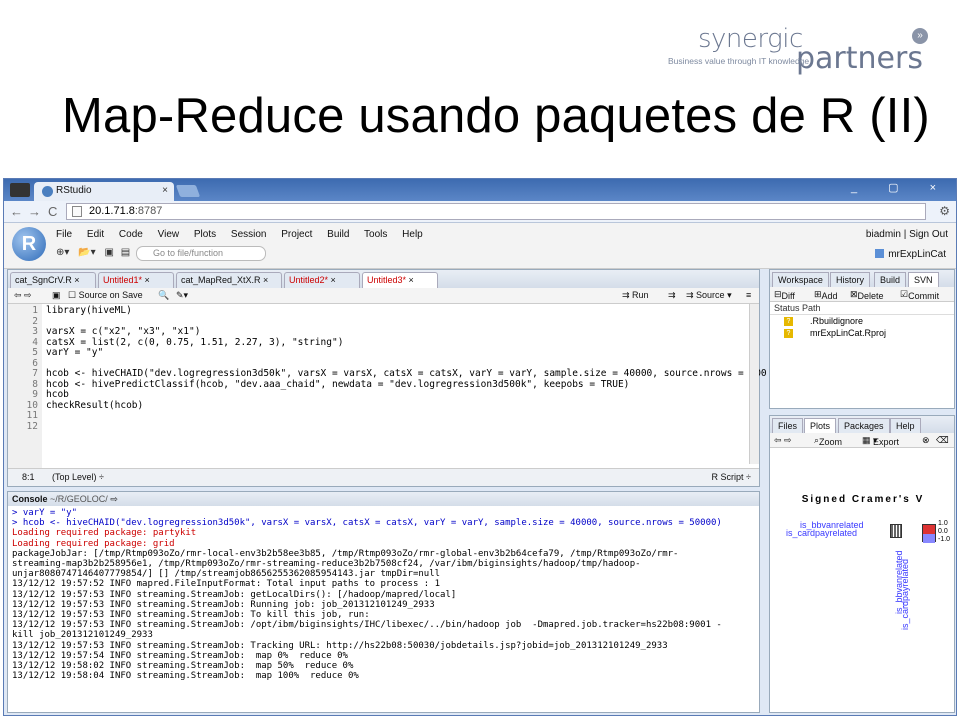 The width and height of the screenshot is (960, 720). What do you see at coordinates (64, 234) in the screenshot?
I see `menu-file: File` at bounding box center [64, 234].